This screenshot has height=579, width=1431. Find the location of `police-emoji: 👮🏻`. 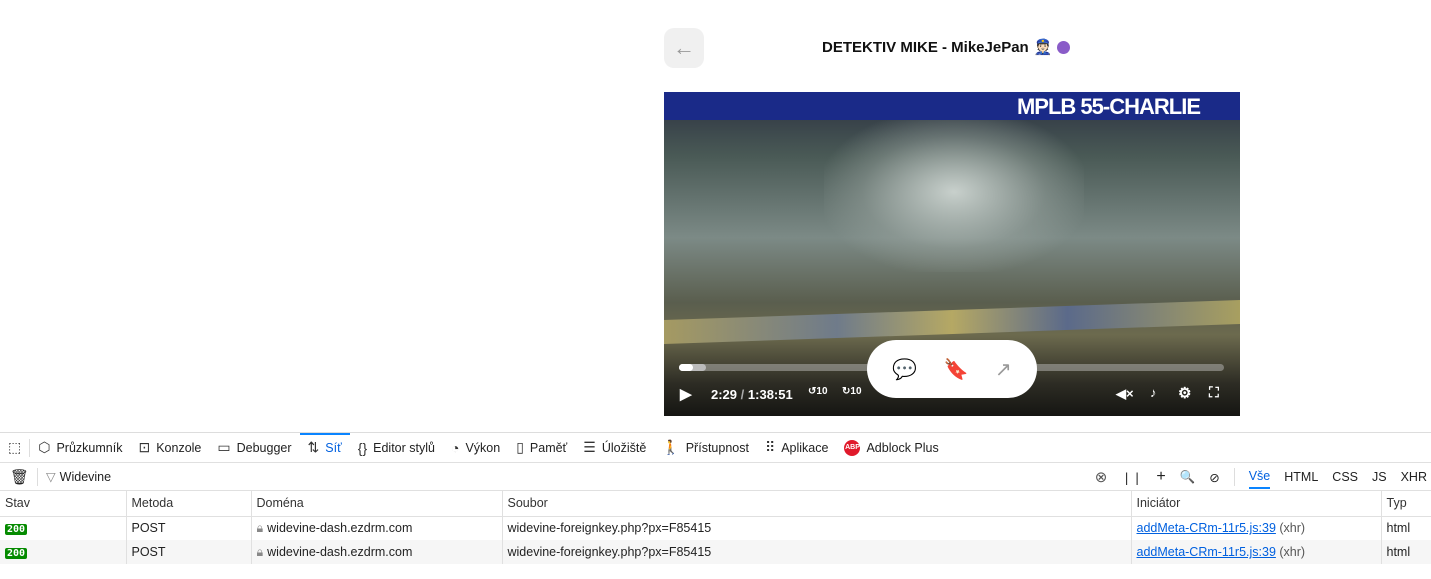

police-emoji: 👮🏻 is located at coordinates (1043, 47).